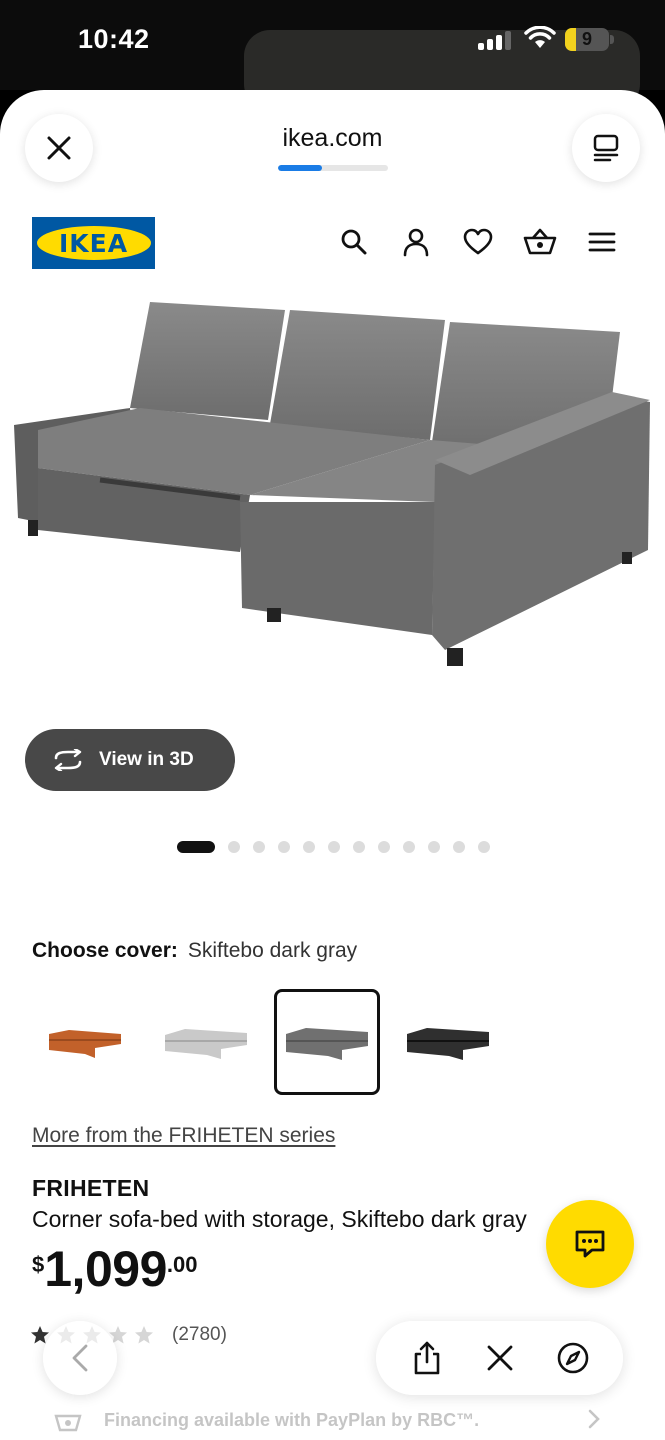 Image resolution: width=665 pixels, height=1440 pixels. I want to click on browser-back-button, so click(80, 1358).